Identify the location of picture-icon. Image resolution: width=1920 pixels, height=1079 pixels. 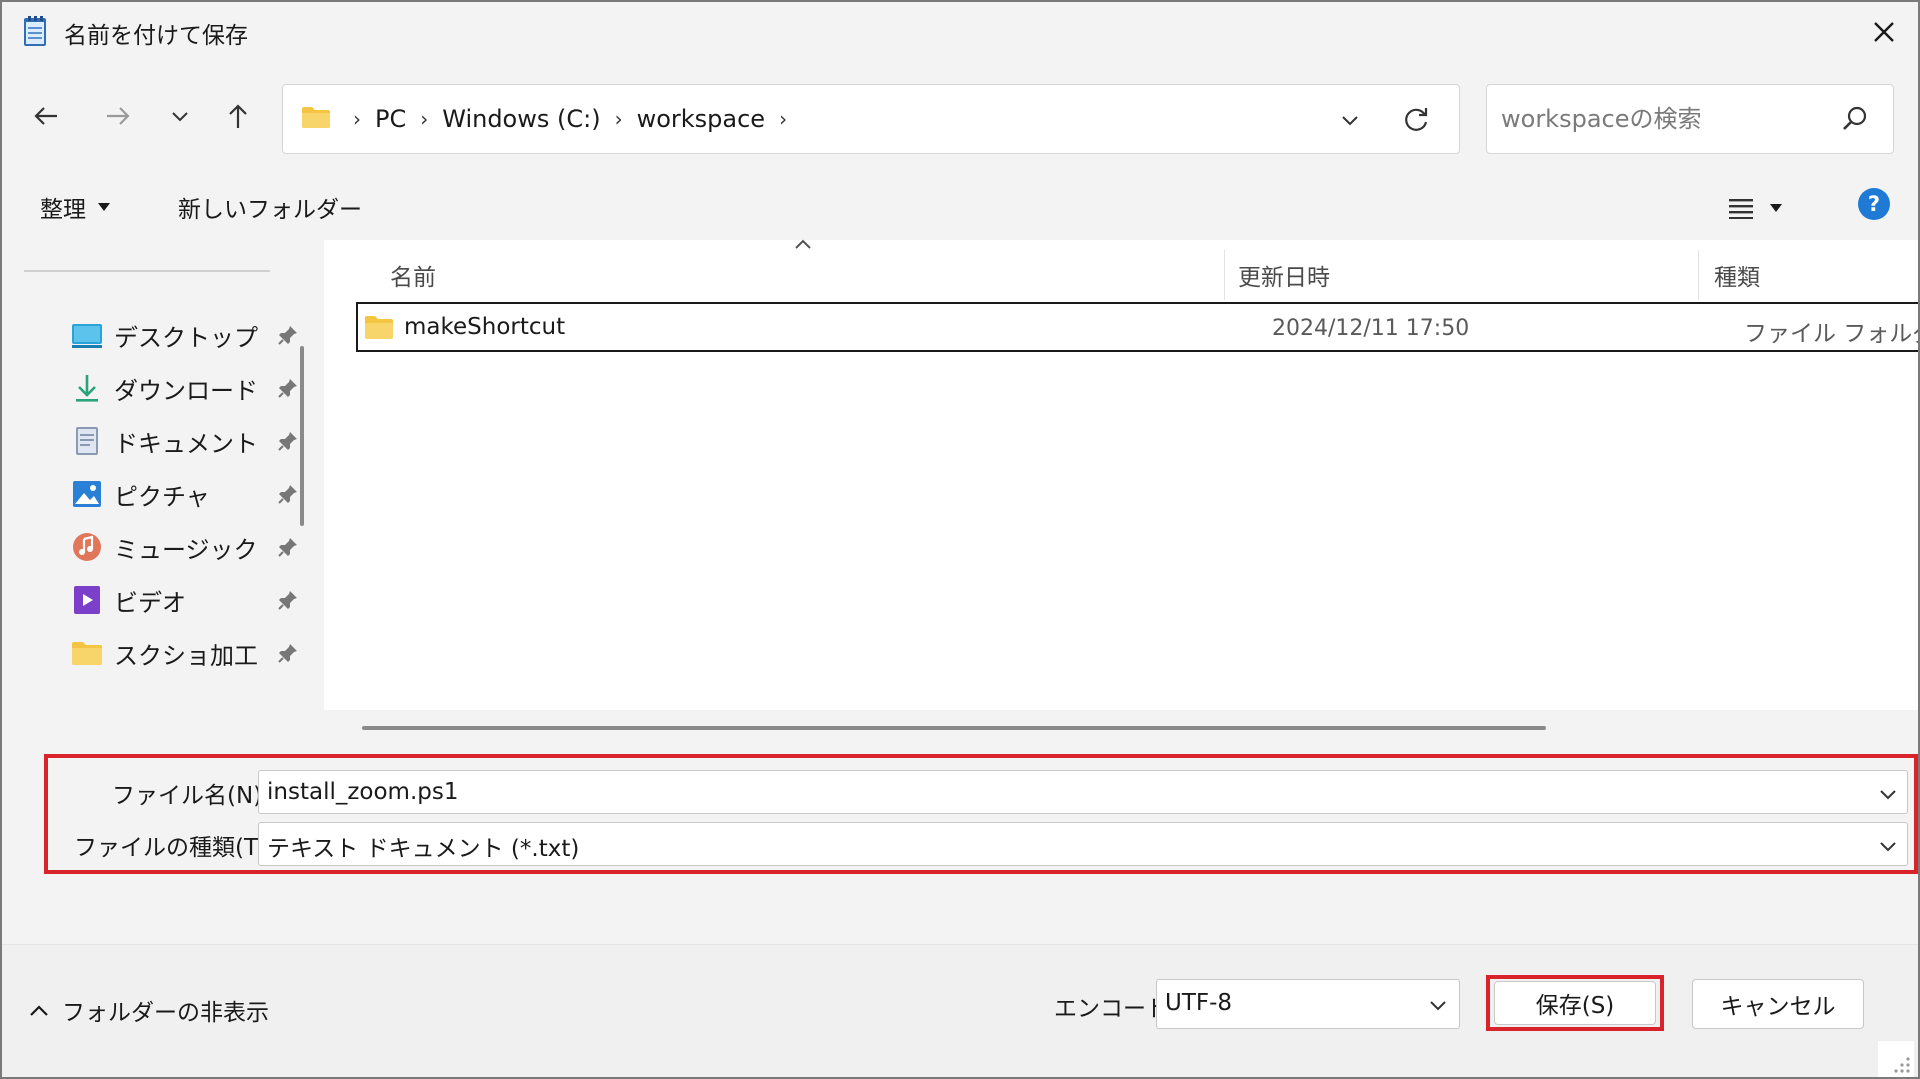
(87, 494).